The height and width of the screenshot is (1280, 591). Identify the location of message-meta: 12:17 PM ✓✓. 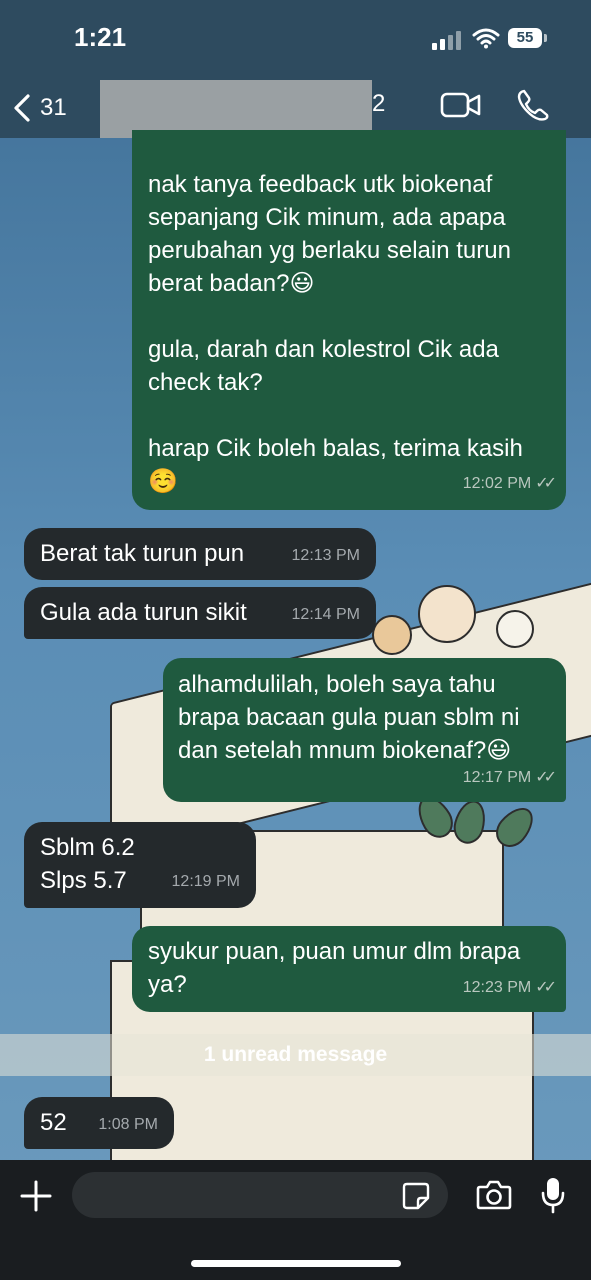
(509, 777).